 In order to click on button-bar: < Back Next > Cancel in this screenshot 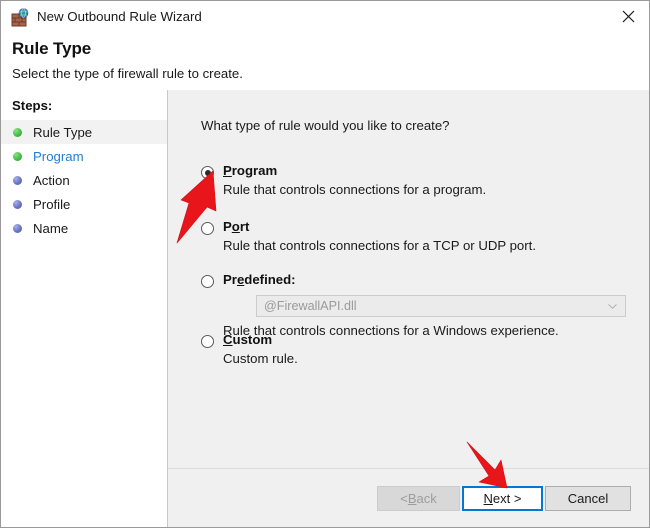, I will do `click(408, 497)`.